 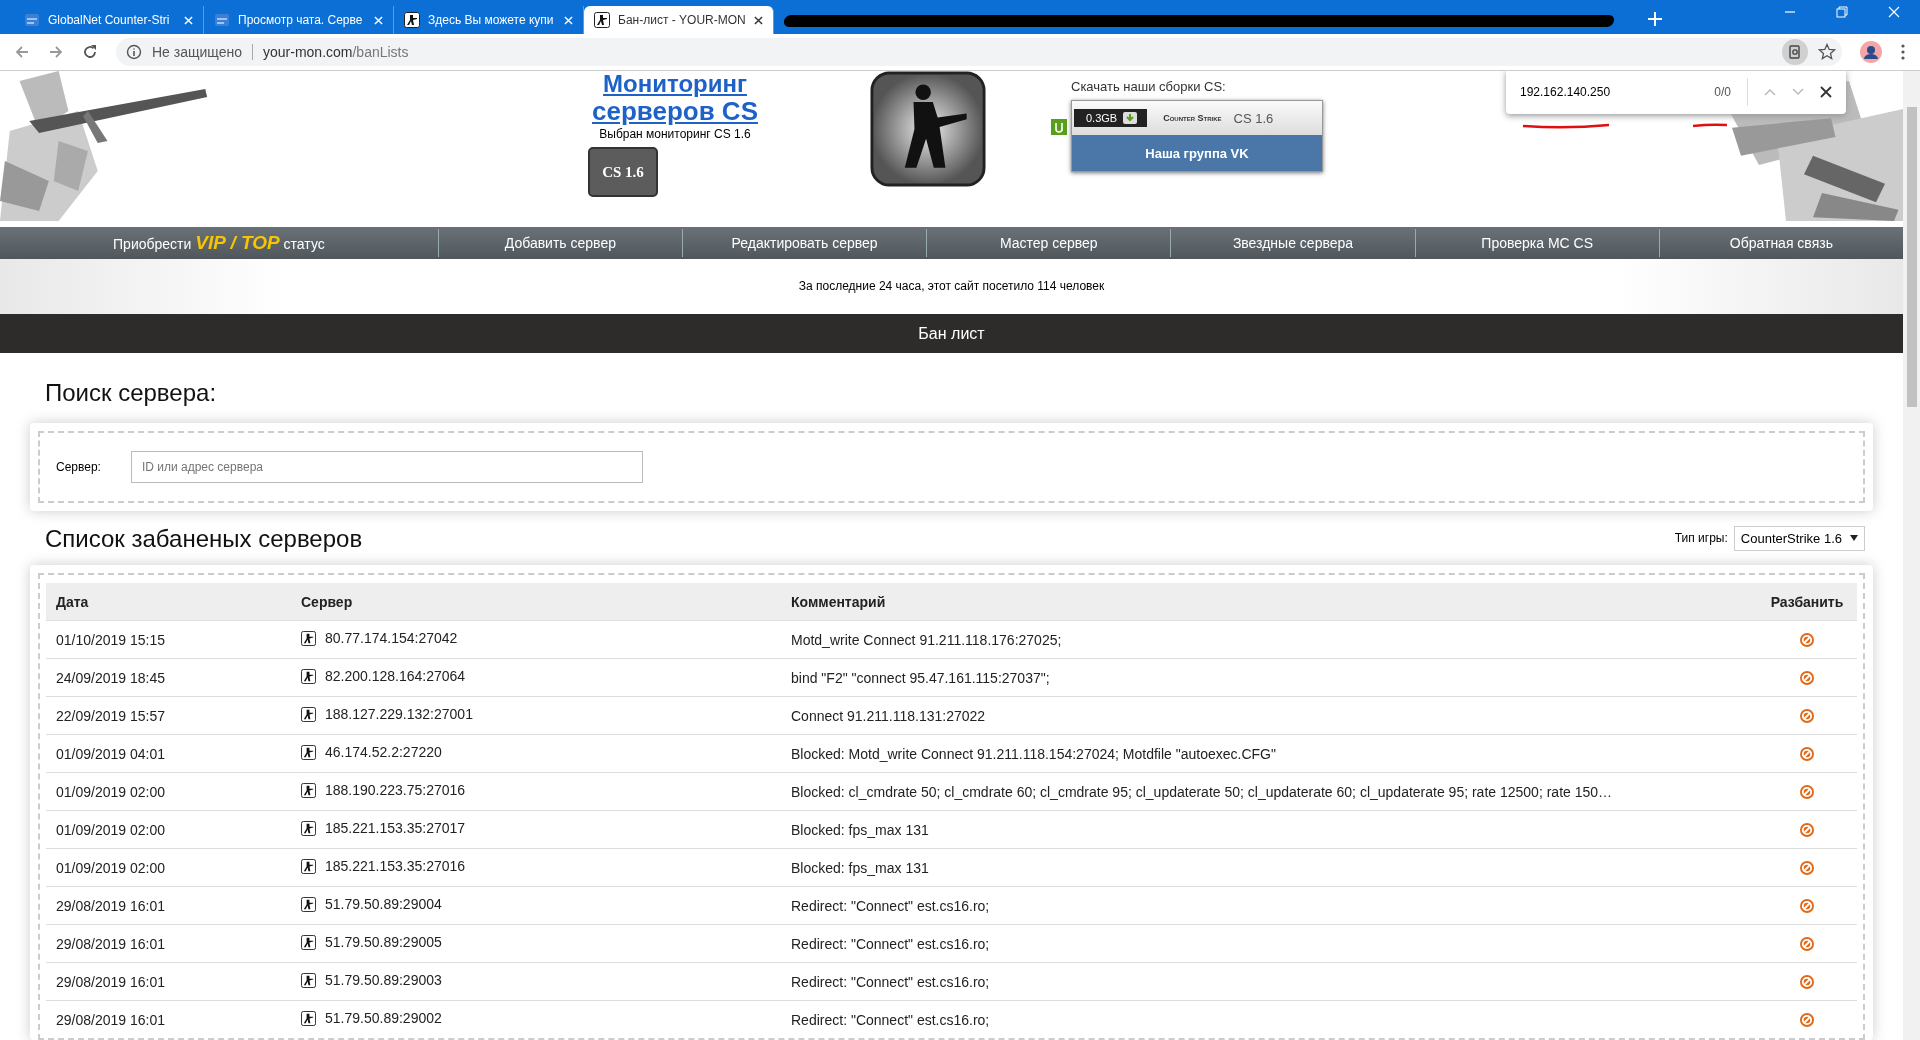 What do you see at coordinates (1197, 153) in the screenshot?
I see `vk-group-button: Наша группа VK` at bounding box center [1197, 153].